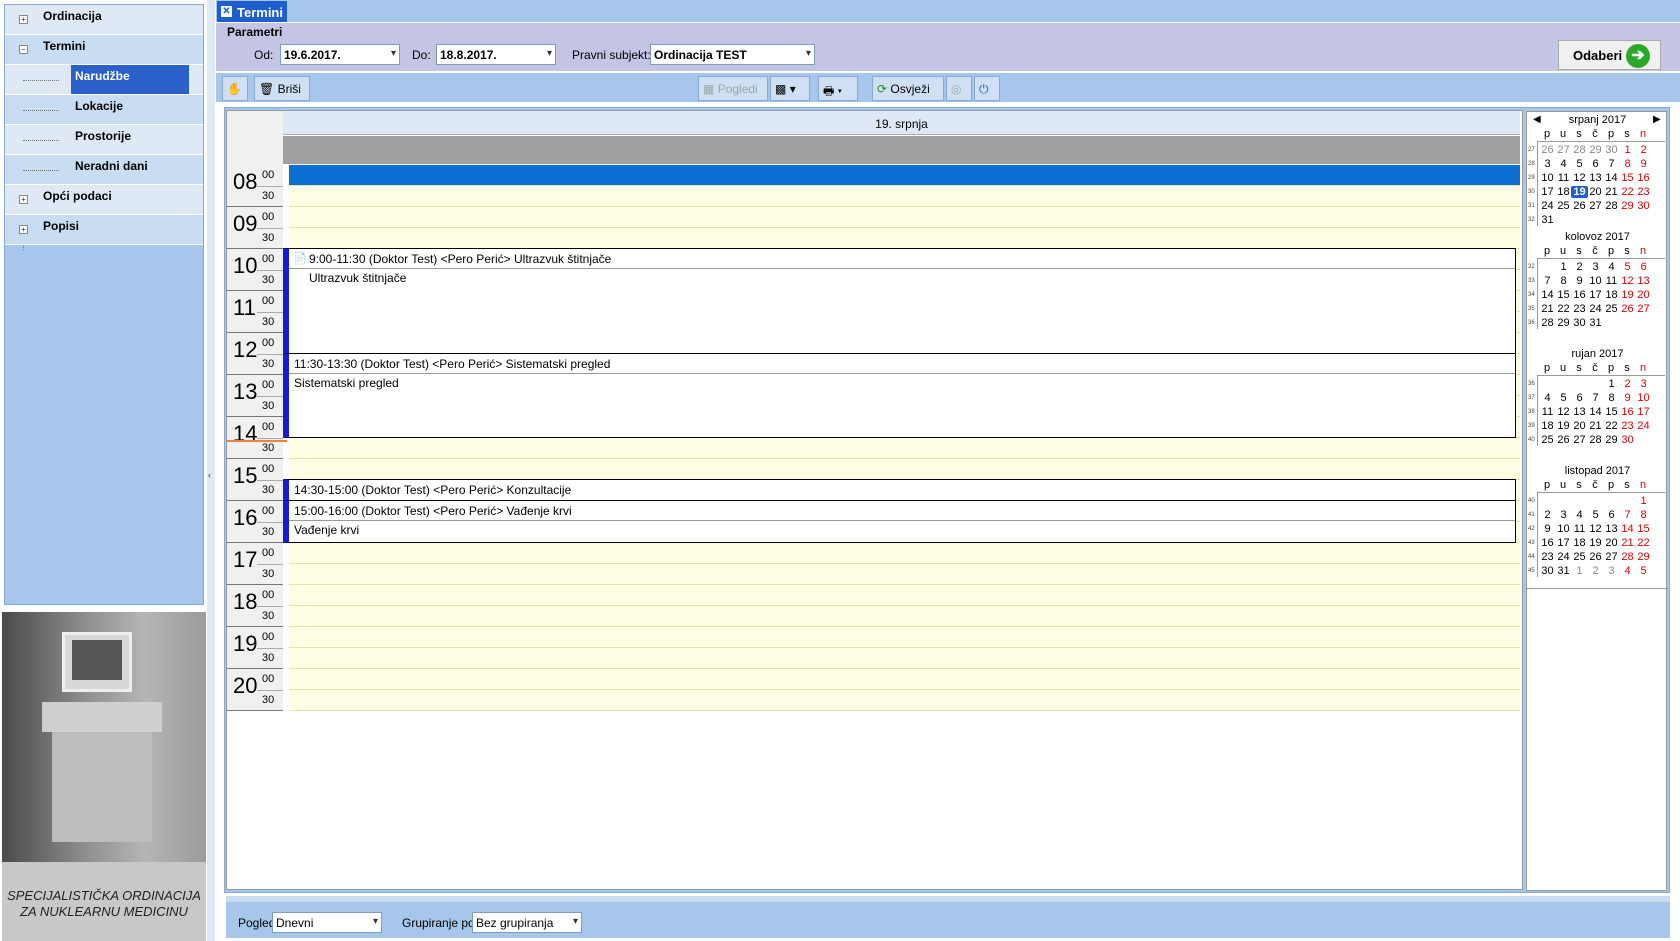  What do you see at coordinates (1627, 571) in the screenshot?
I see `day-cell: 4` at bounding box center [1627, 571].